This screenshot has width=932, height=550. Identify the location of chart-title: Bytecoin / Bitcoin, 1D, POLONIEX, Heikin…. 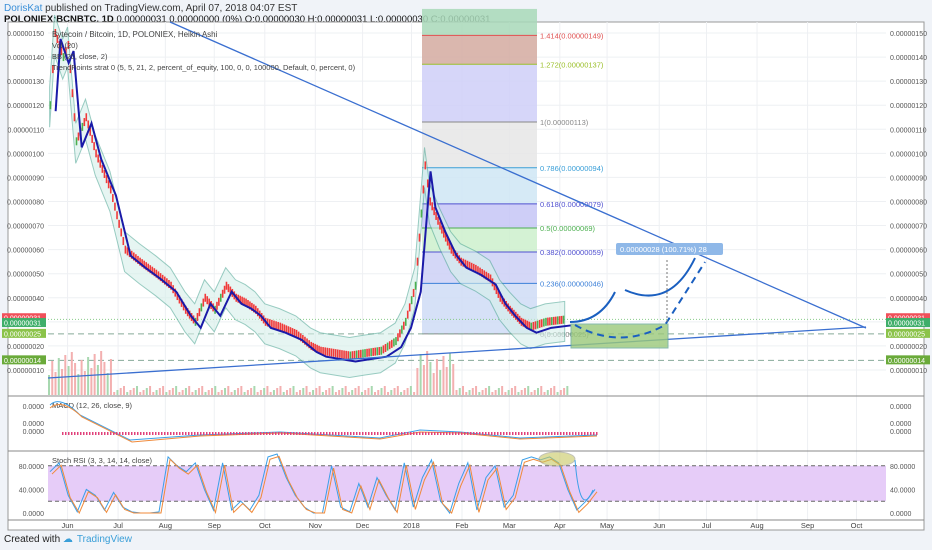
(135, 34).